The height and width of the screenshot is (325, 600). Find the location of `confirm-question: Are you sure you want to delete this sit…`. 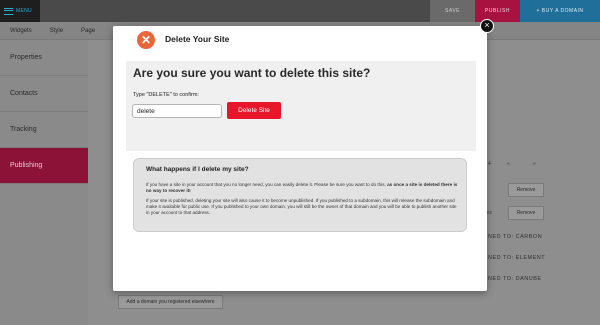

confirm-question: Are you sure you want to delete this sit… is located at coordinates (252, 73).